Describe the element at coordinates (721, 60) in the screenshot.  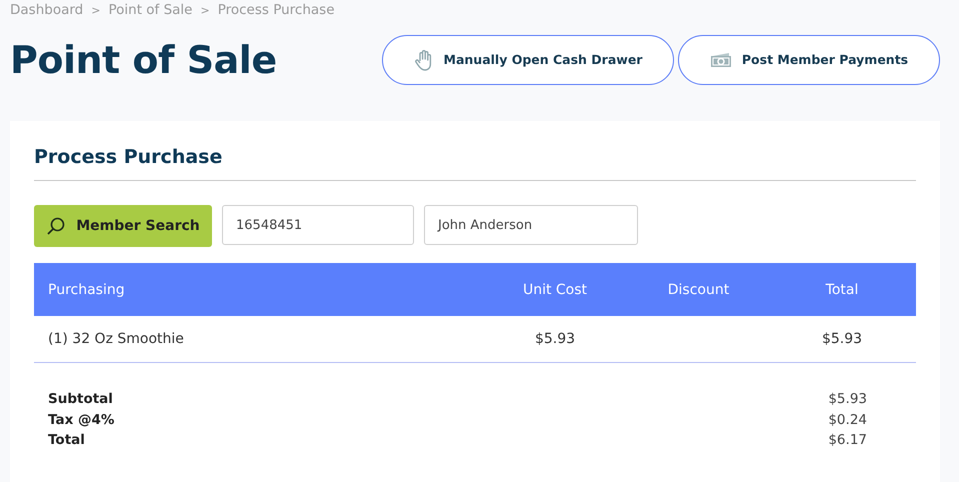
I see `cash-icon` at that location.